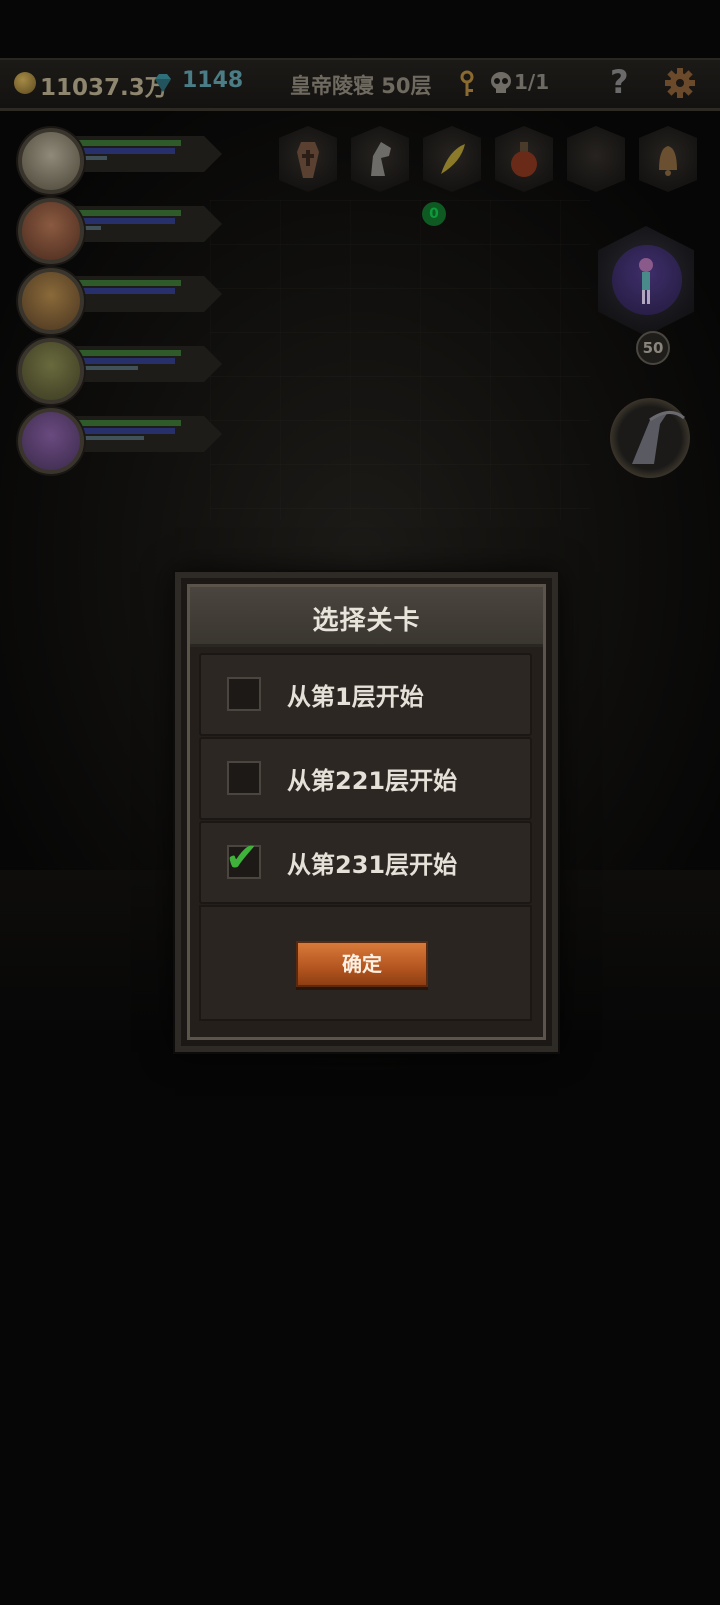 The image size is (720, 1605). What do you see at coordinates (680, 83) in the screenshot?
I see `gear-icon` at bounding box center [680, 83].